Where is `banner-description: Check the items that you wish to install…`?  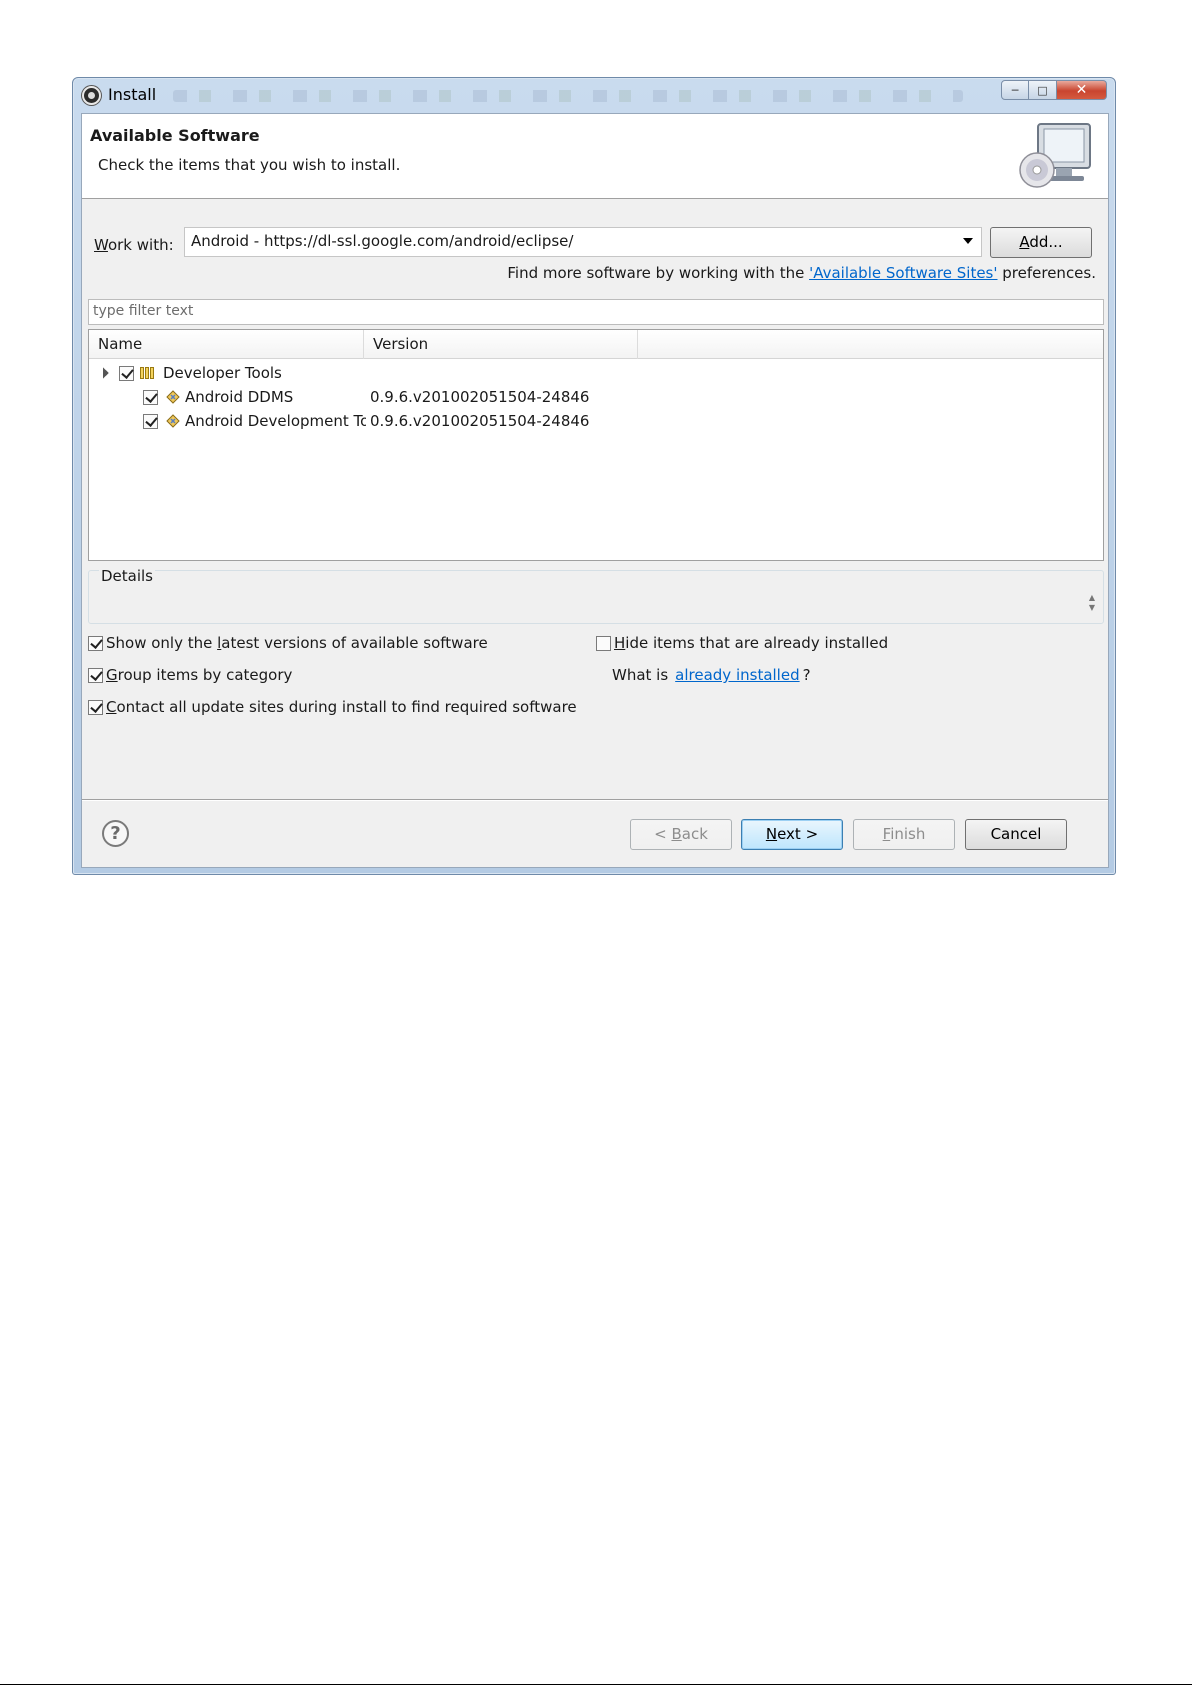
banner-description: Check the items that you wish to install… is located at coordinates (249, 165).